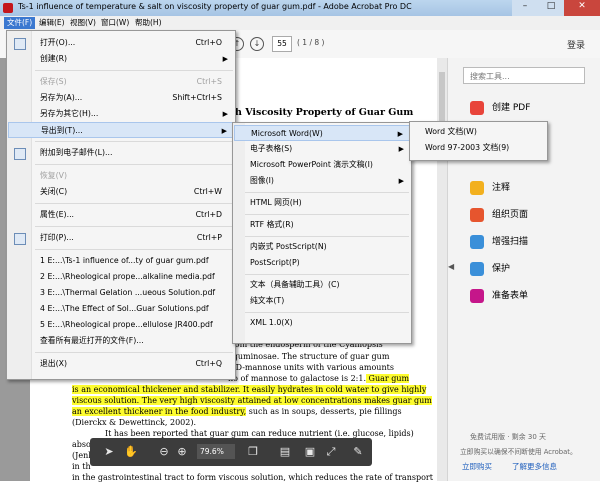 This screenshot has height=482, width=600. Describe the element at coordinates (500, 108) in the screenshot. I see `tool-item: 创建 PDF` at that location.